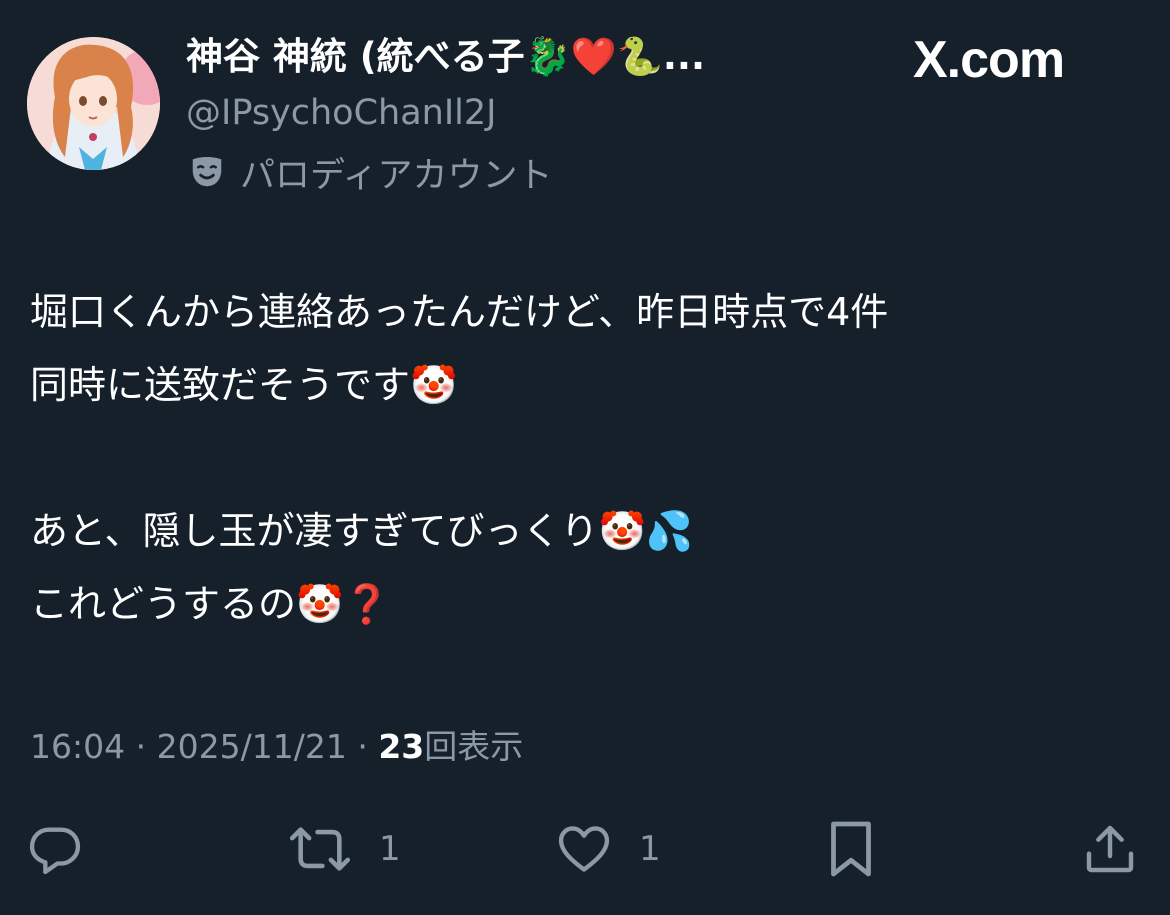 This screenshot has width=1170, height=915. Describe the element at coordinates (584, 849) in the screenshot. I see `heart-icon` at that location.